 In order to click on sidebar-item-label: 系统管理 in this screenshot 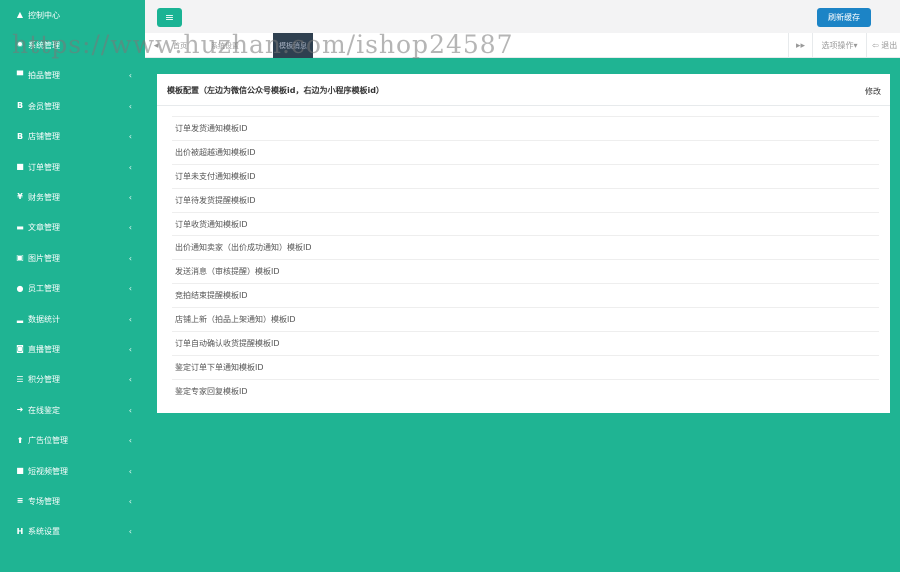, I will do `click(44, 45)`.